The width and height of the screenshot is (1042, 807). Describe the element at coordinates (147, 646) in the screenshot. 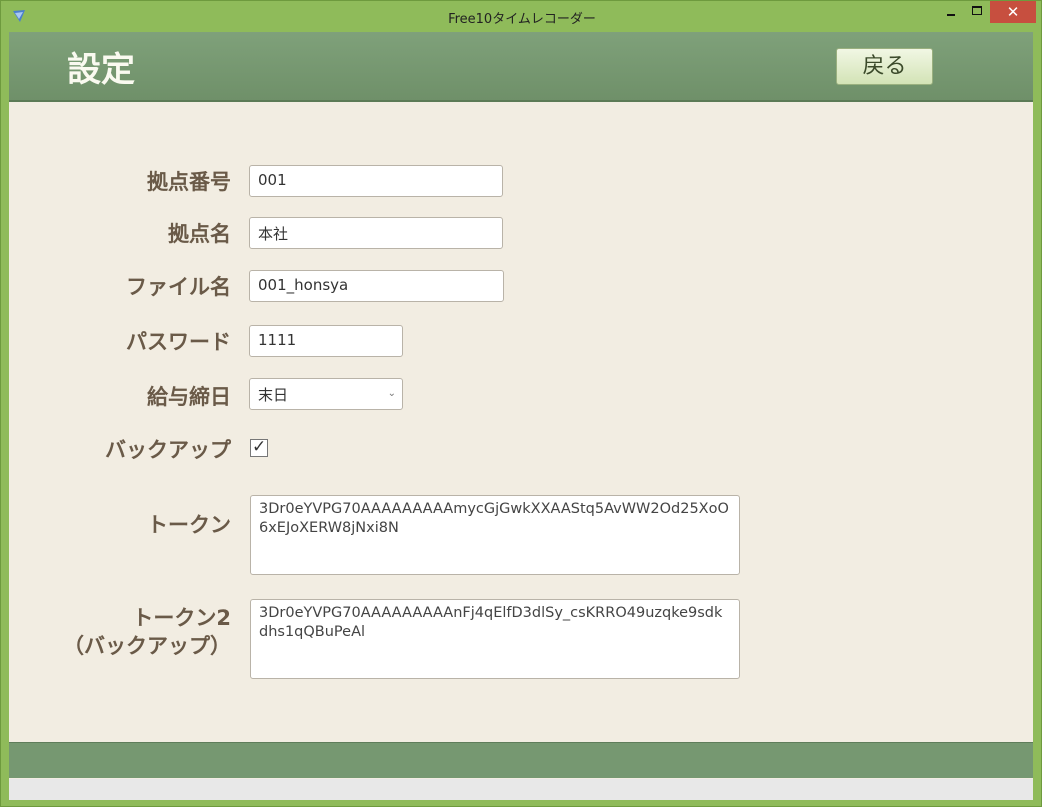

I see `token2-sublabel: （バックアップ）` at that location.